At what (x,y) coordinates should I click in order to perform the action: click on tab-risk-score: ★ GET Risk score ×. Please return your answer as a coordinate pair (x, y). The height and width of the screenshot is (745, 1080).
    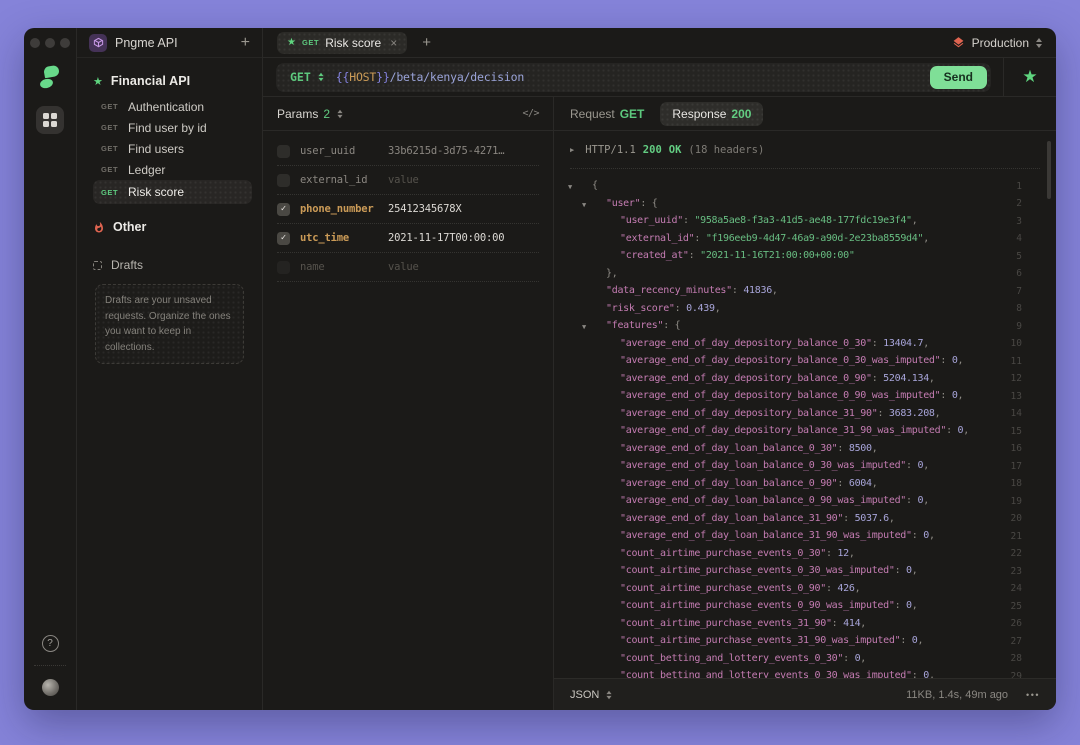
    Looking at the image, I should click on (342, 42).